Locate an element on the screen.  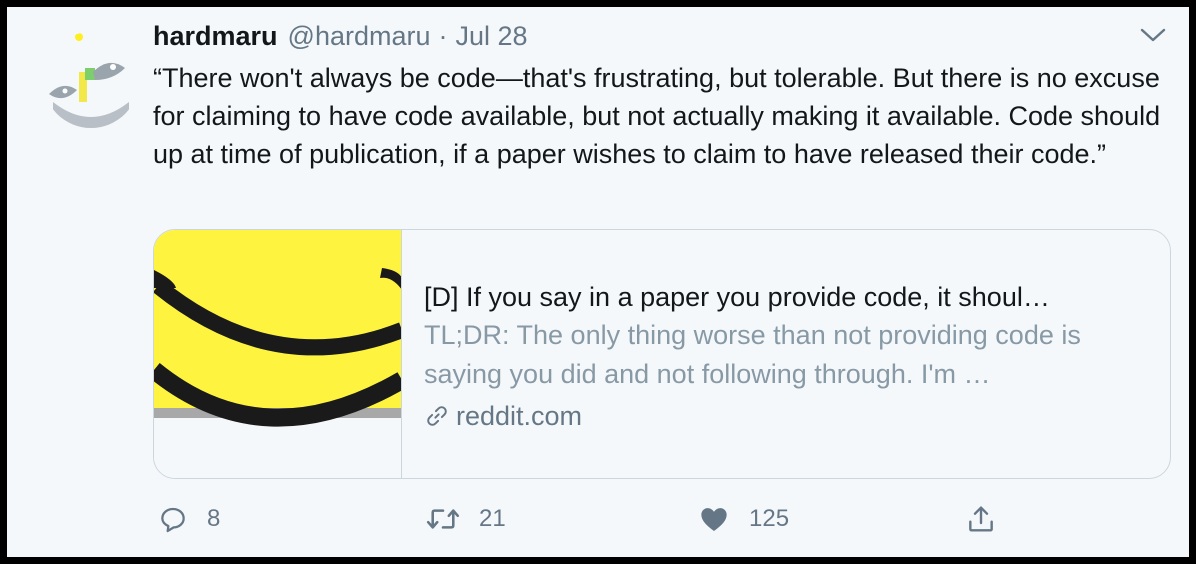
tweet-actions: 8 21 125 is located at coordinates (663, 519).